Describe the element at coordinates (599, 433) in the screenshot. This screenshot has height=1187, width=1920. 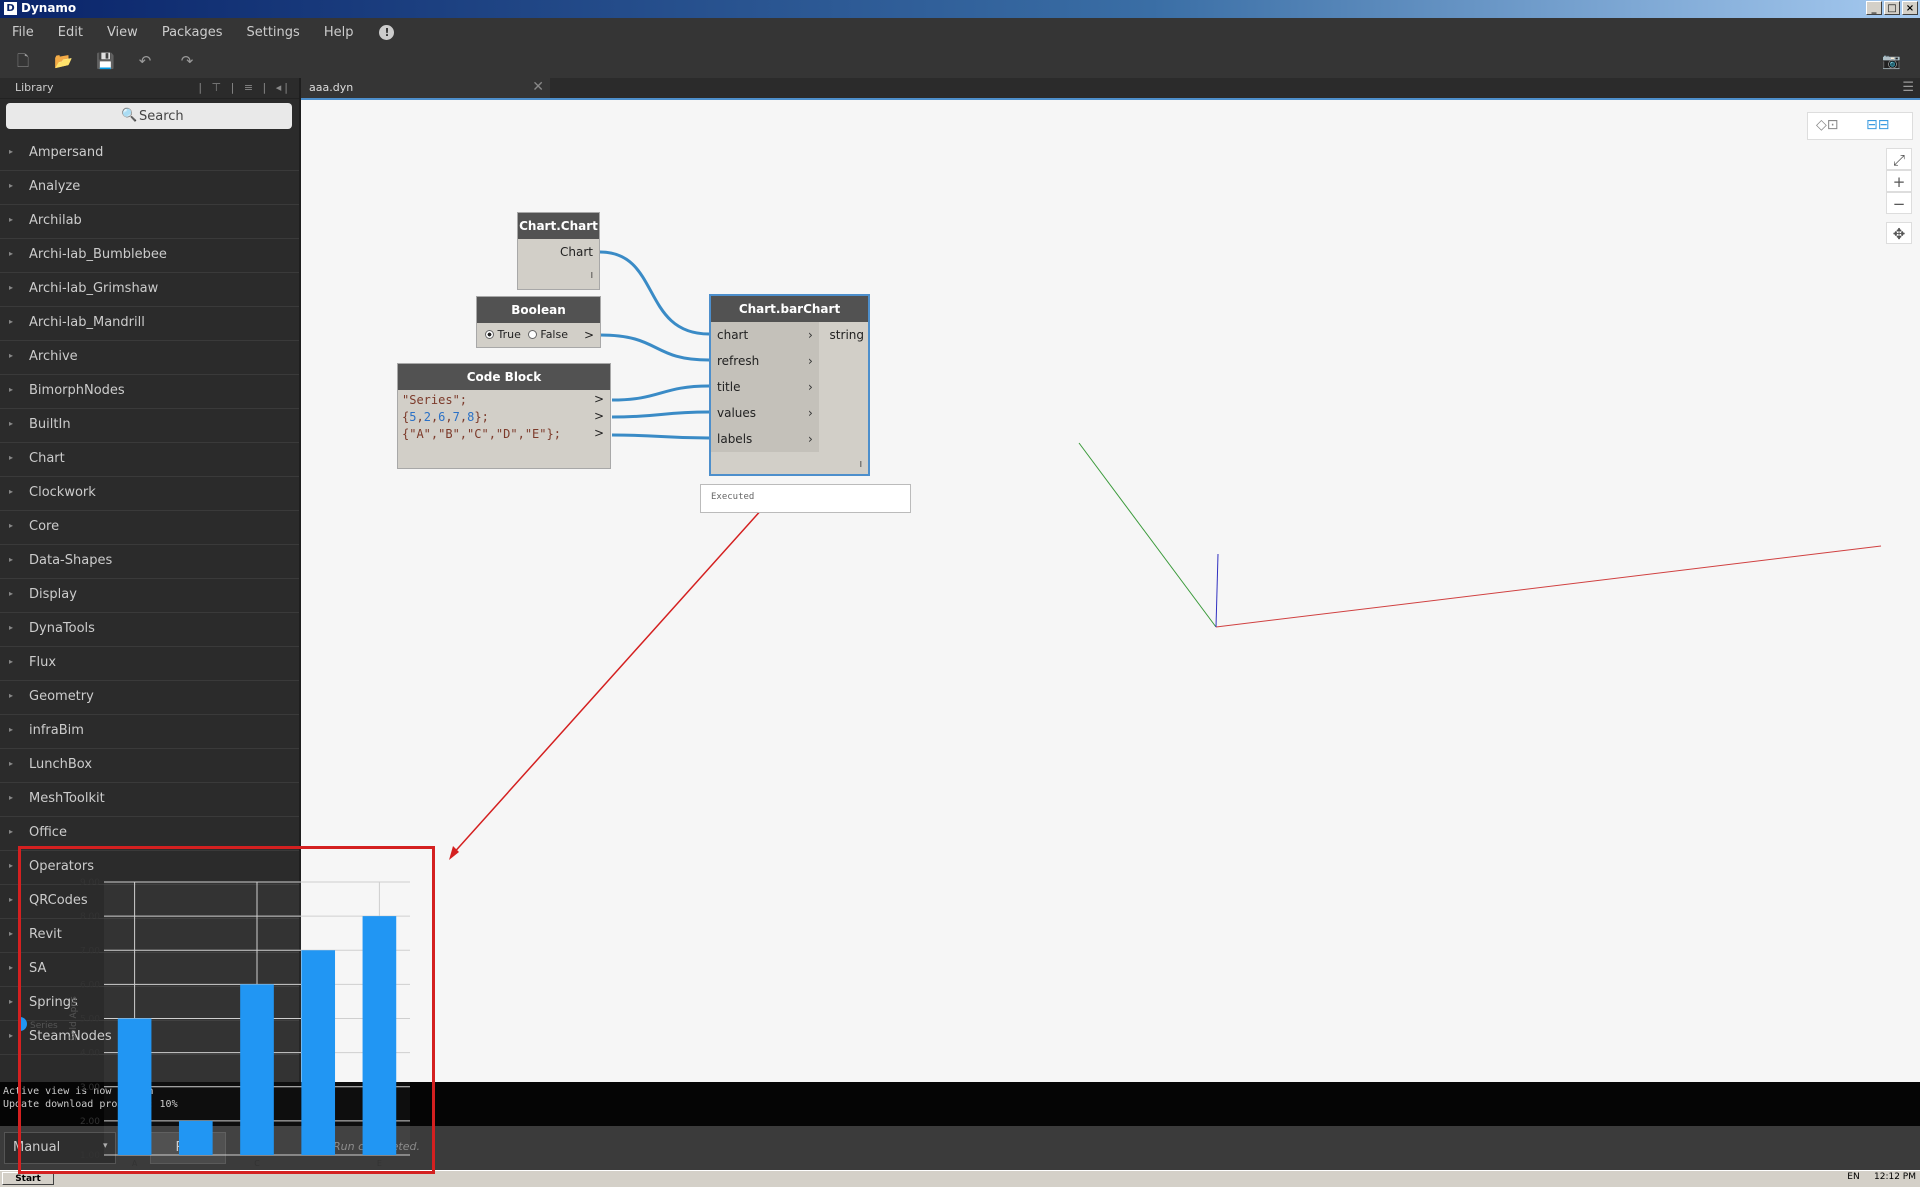
I see `output-port-3: >` at that location.